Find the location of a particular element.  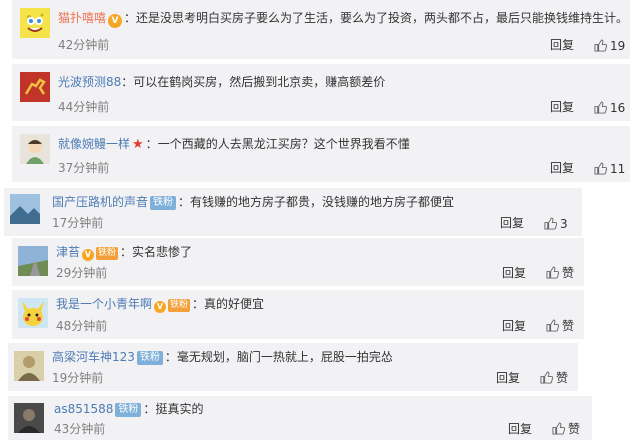

like-button: 19 is located at coordinates (609, 46).